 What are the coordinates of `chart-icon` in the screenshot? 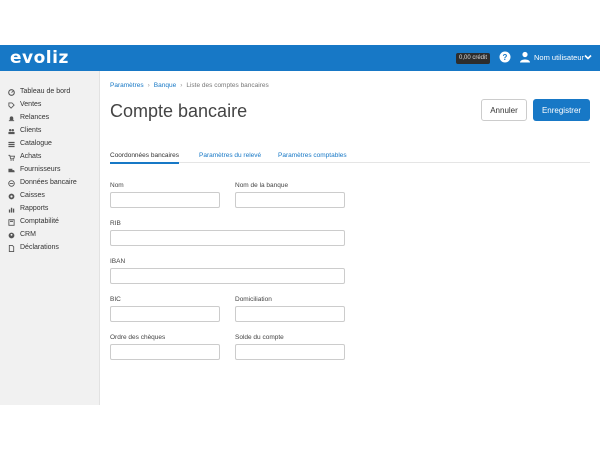 It's located at (11, 210).